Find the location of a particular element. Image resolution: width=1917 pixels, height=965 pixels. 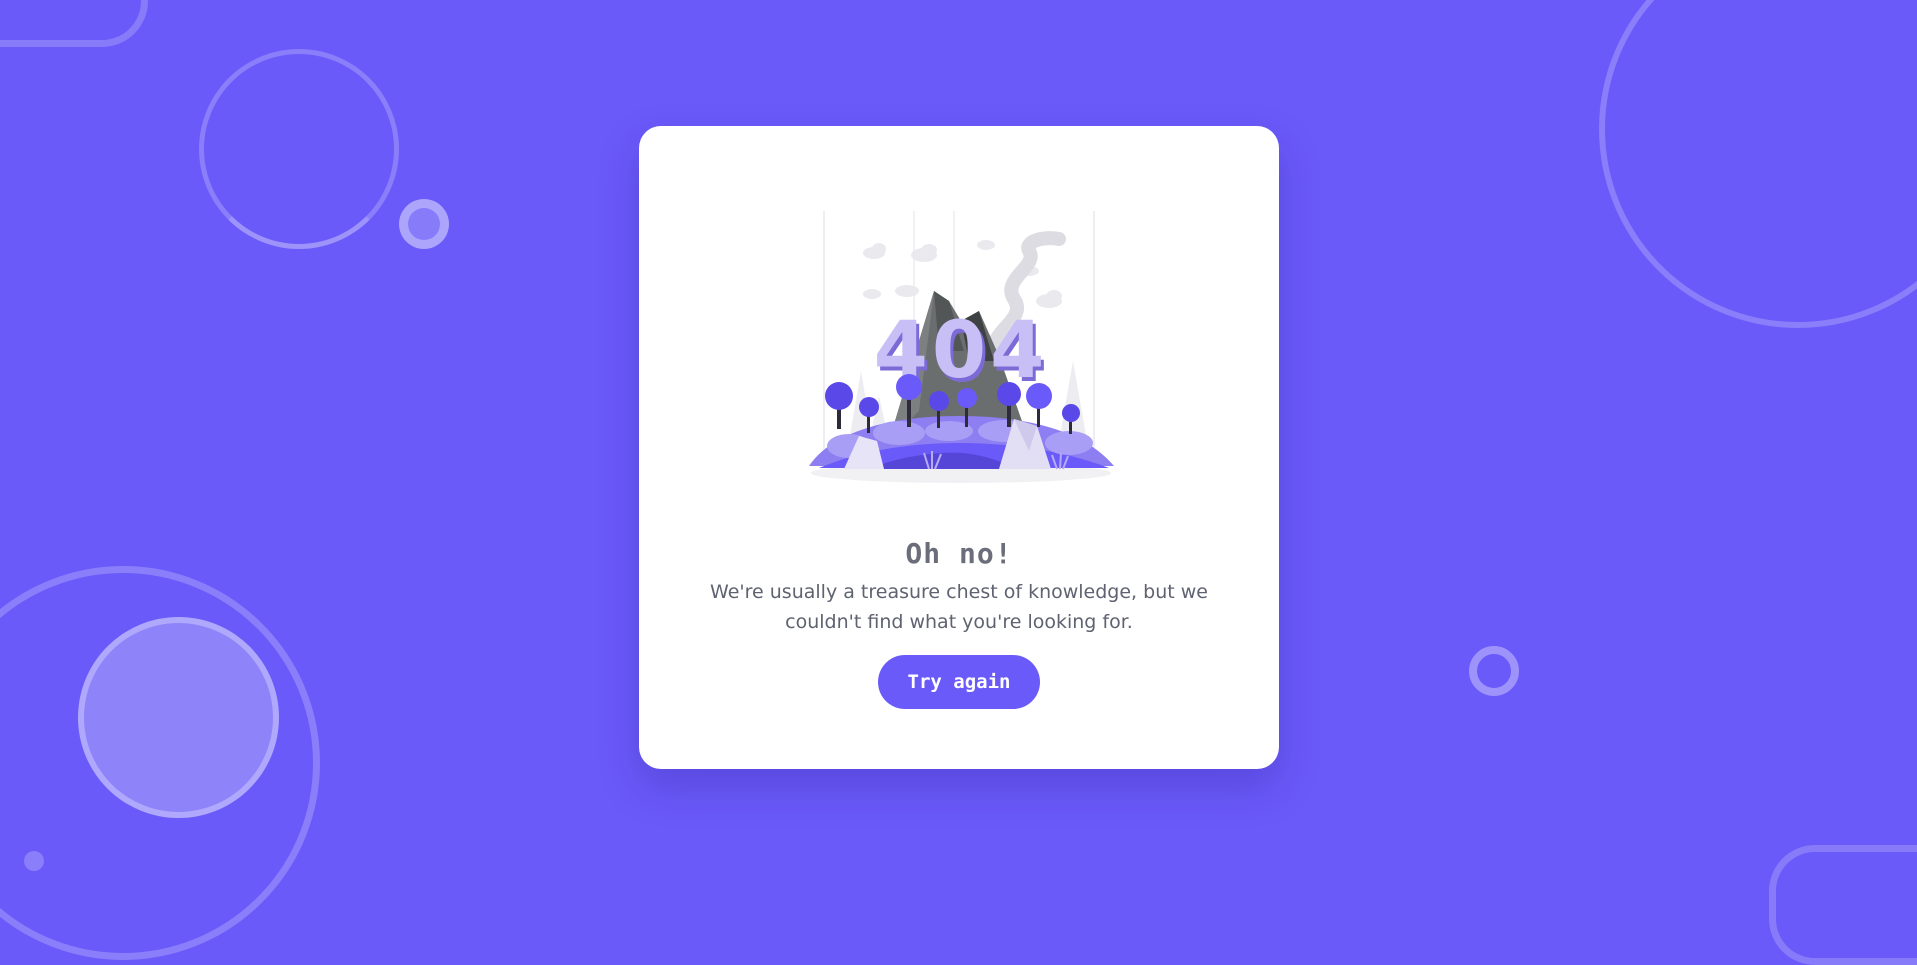

decorative-ring is located at coordinates (299, 149).